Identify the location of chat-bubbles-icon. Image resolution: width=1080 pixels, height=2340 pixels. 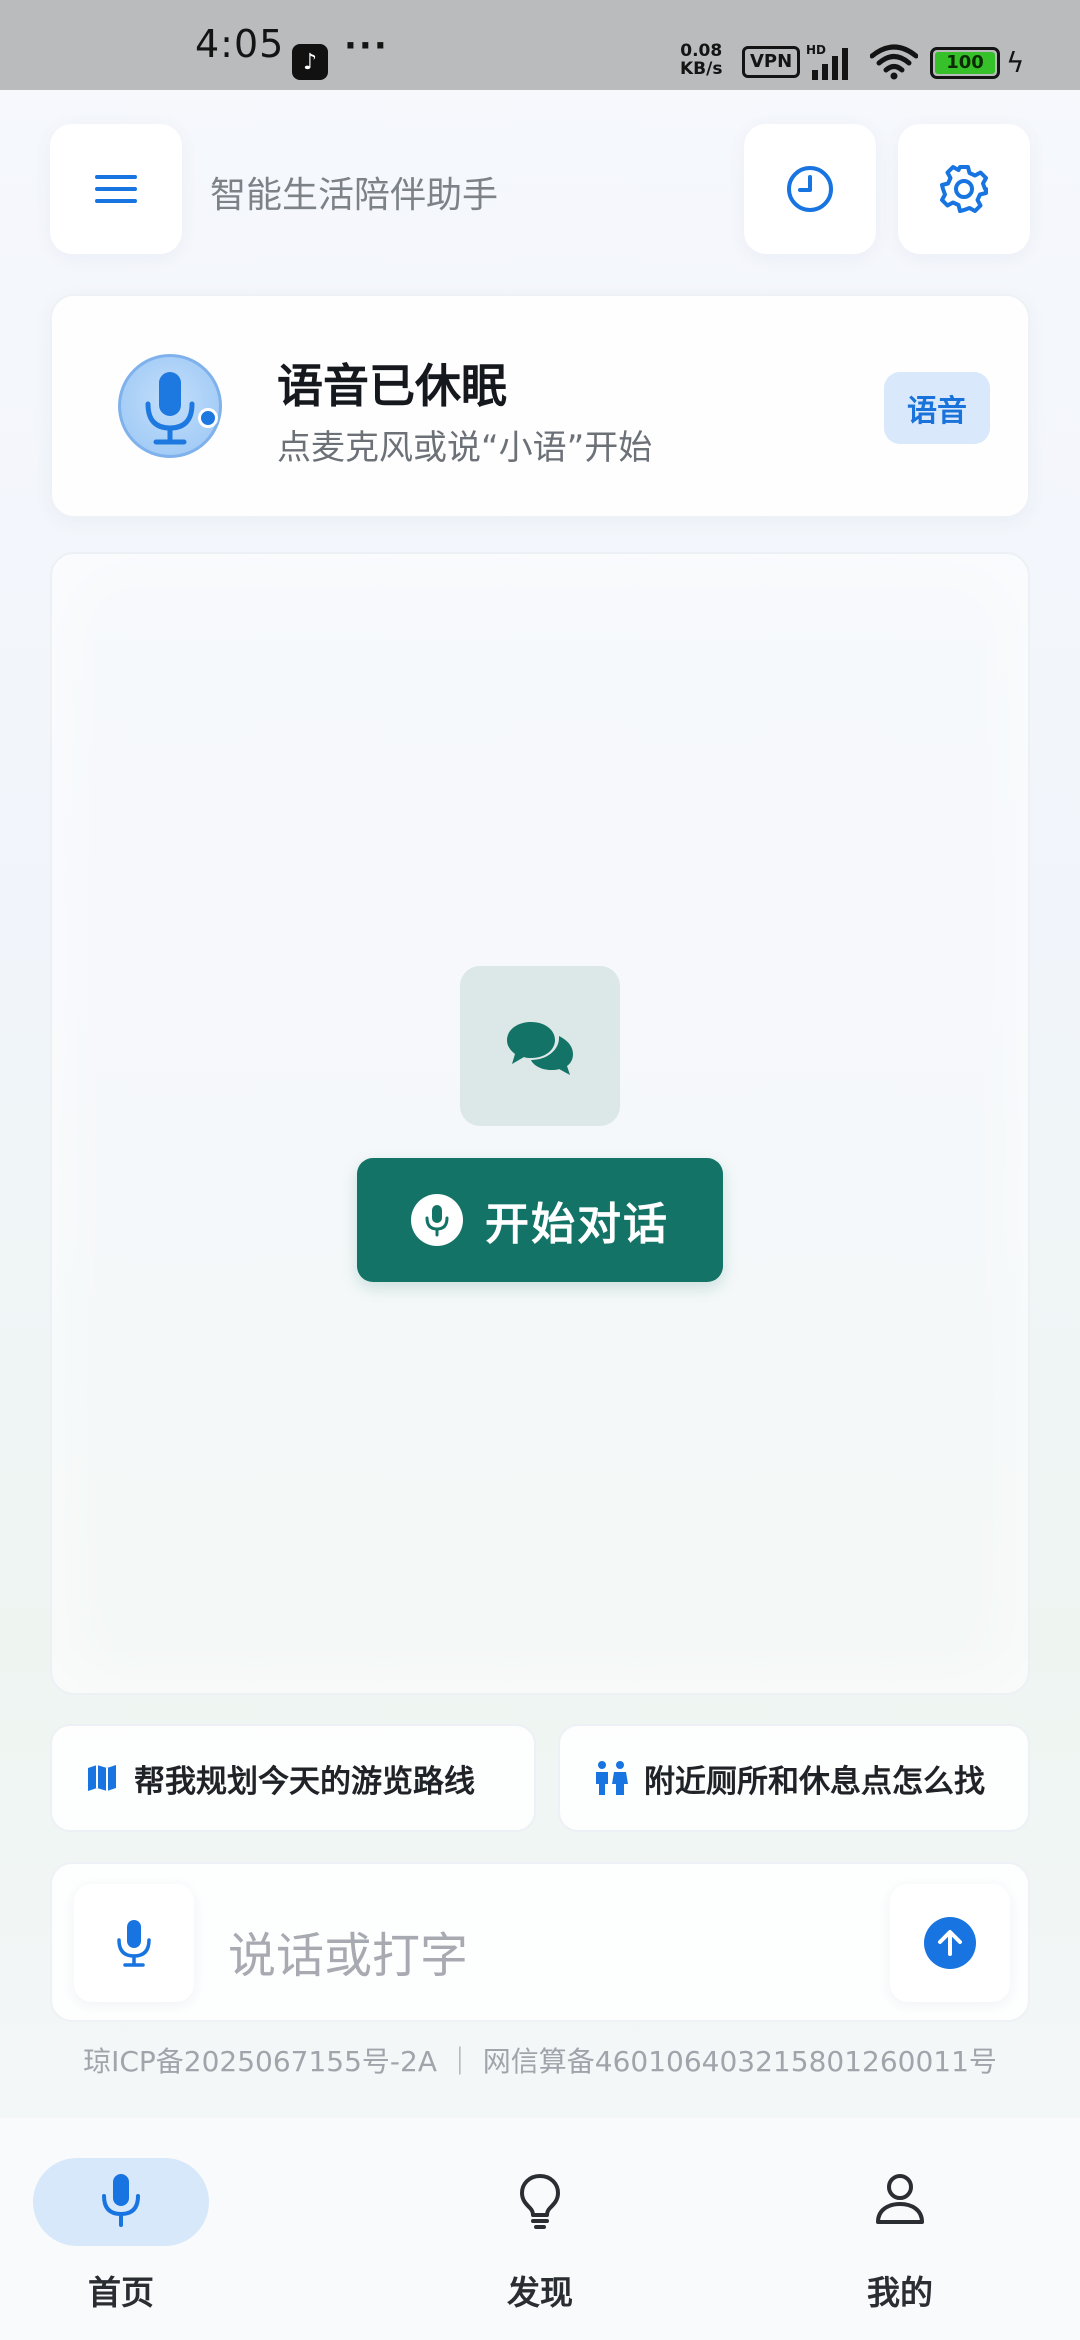
(540, 1048).